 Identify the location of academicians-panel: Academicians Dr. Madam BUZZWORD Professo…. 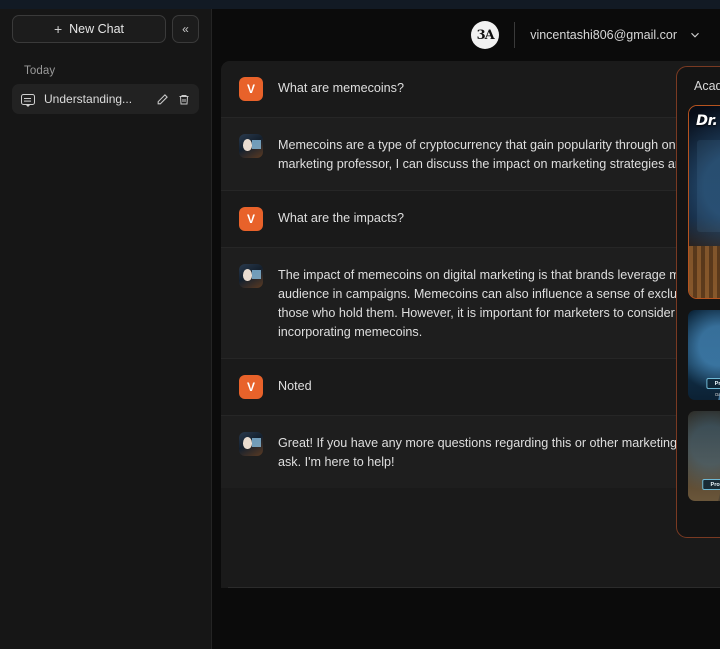
(698, 302).